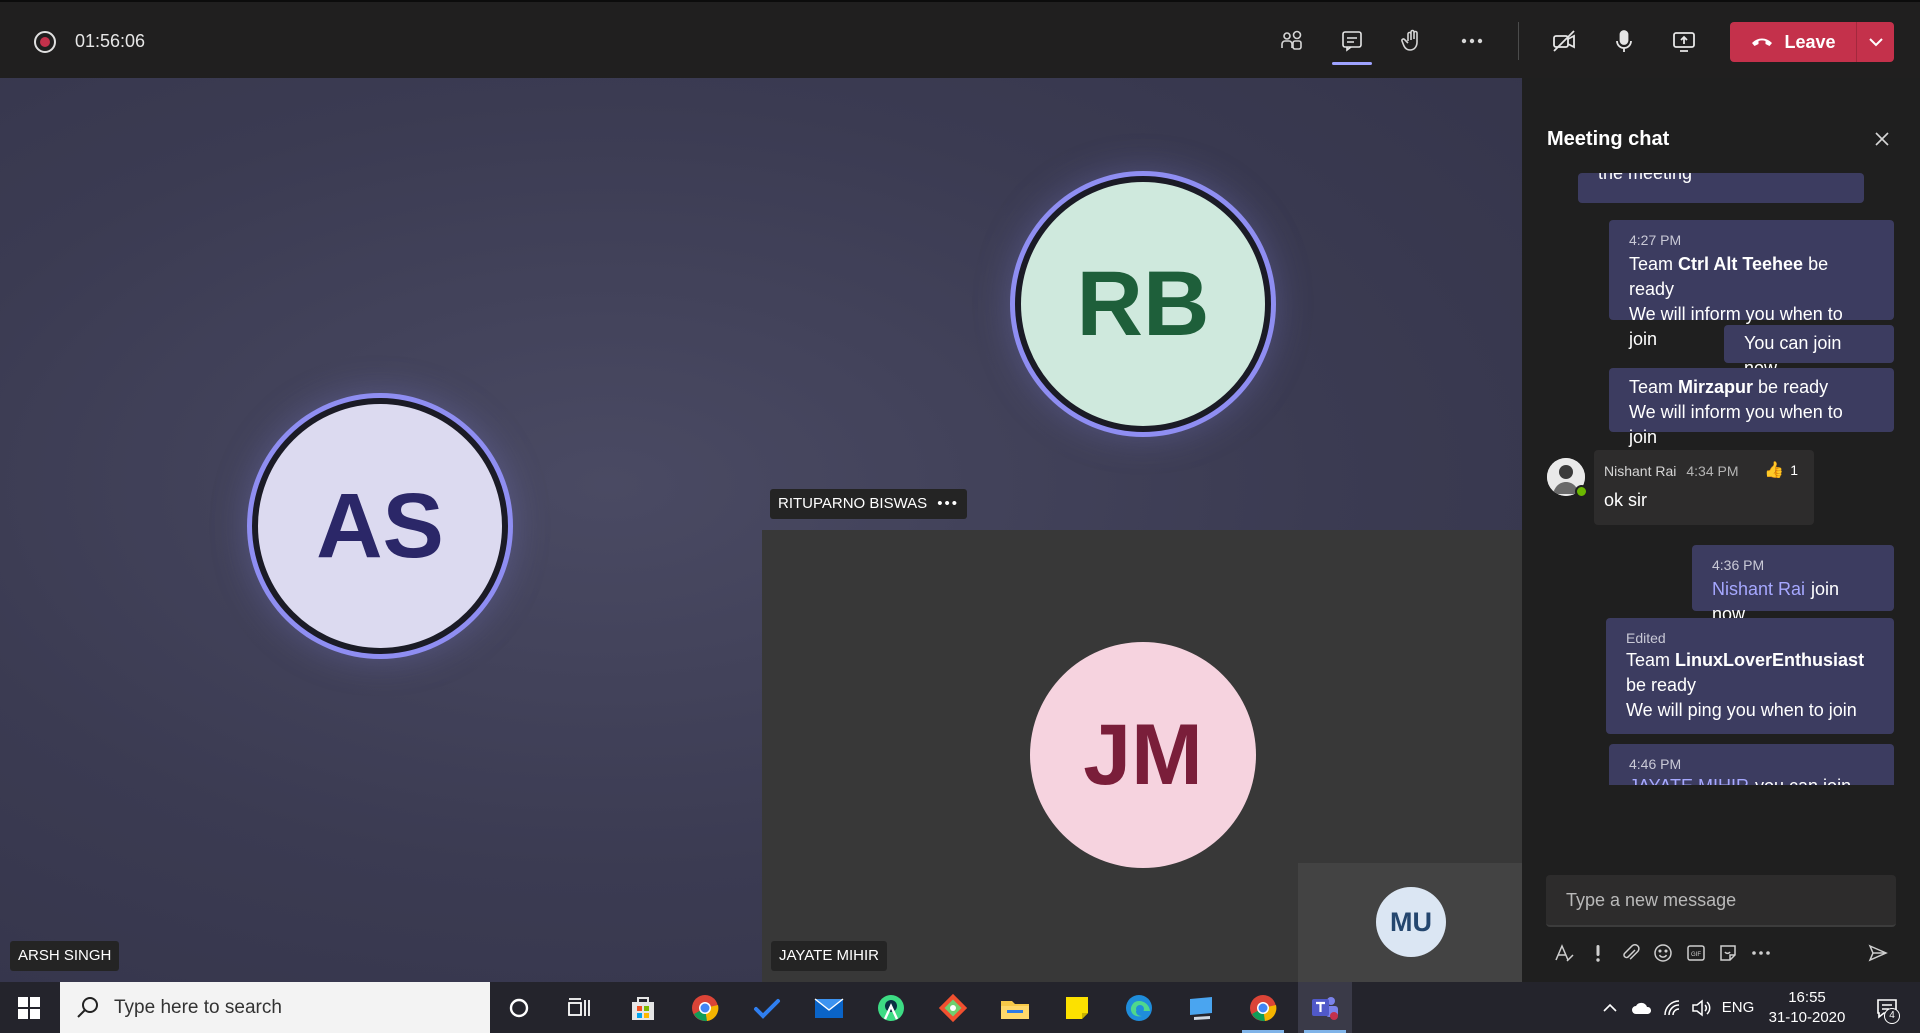 The width and height of the screenshot is (1920, 1033). What do you see at coordinates (1741, 710) in the screenshot?
I see `message-line: We will ping you when to join` at bounding box center [1741, 710].